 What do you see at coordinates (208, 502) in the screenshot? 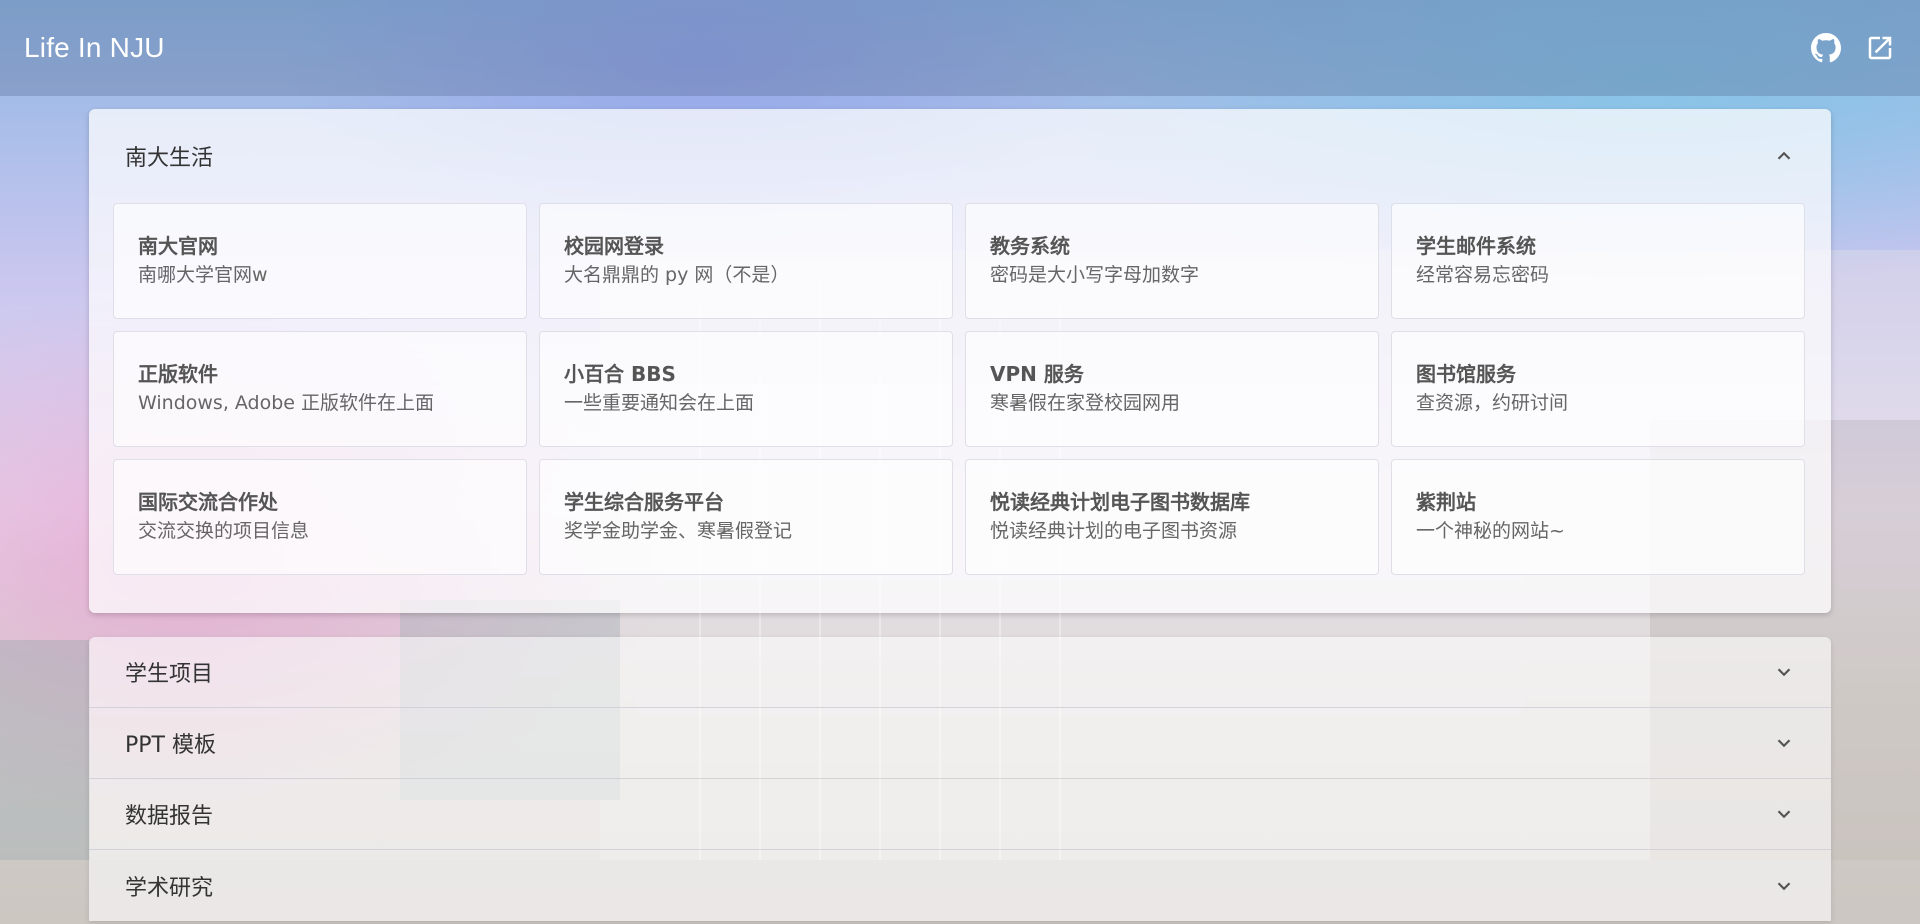
I see `card-title: 国际交流合作处` at bounding box center [208, 502].